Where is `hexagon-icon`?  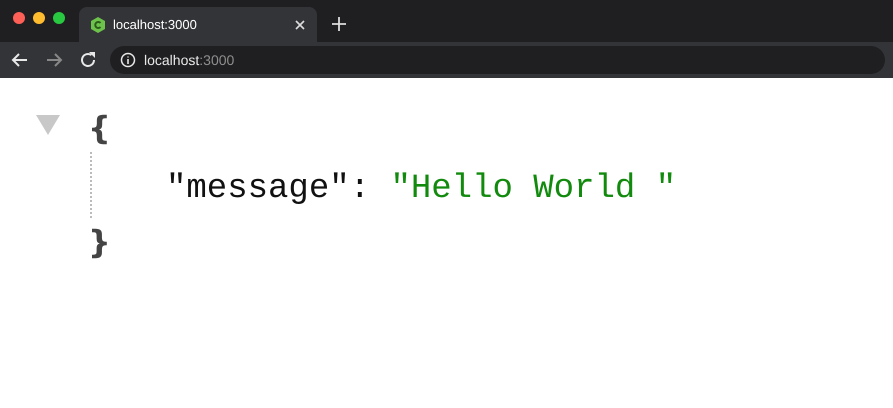 hexagon-icon is located at coordinates (98, 24).